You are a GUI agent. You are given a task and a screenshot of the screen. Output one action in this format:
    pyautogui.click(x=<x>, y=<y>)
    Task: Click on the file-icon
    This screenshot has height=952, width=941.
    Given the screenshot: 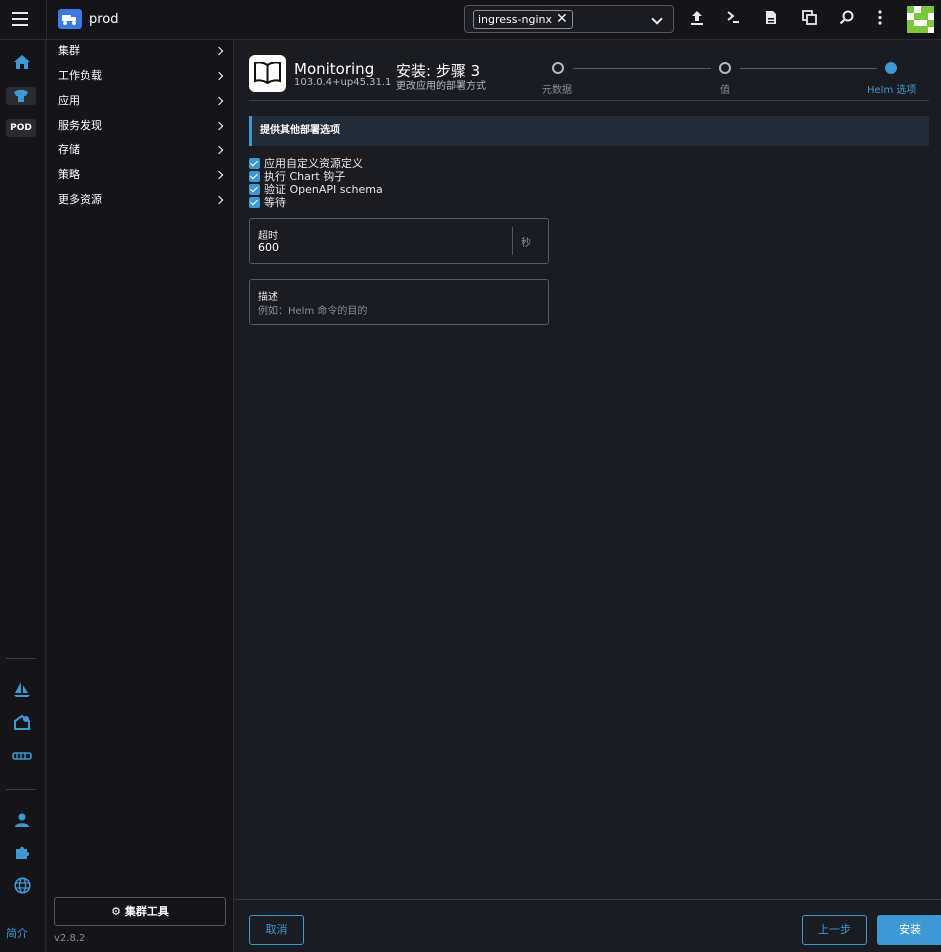 What is the action you would take?
    pyautogui.click(x=771, y=19)
    